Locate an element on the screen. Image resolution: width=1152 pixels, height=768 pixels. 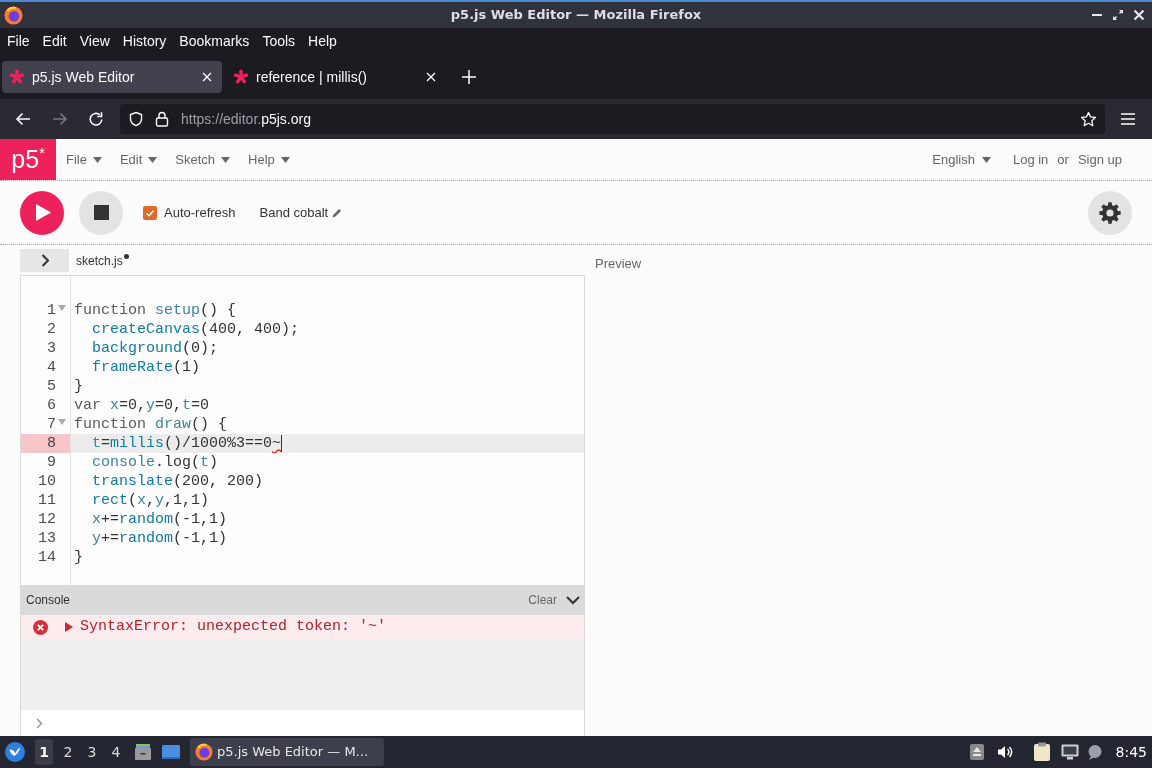
stop-icon is located at coordinates (101, 212).